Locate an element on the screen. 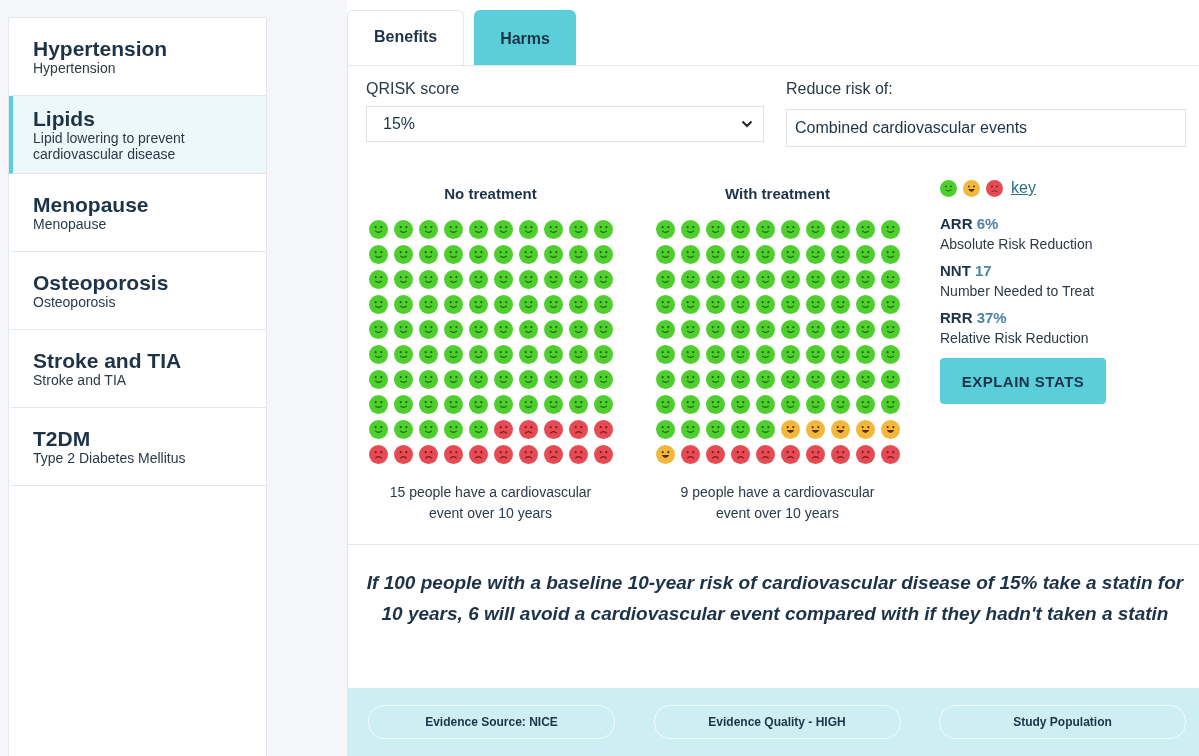  tab: Benefits is located at coordinates (406, 37).